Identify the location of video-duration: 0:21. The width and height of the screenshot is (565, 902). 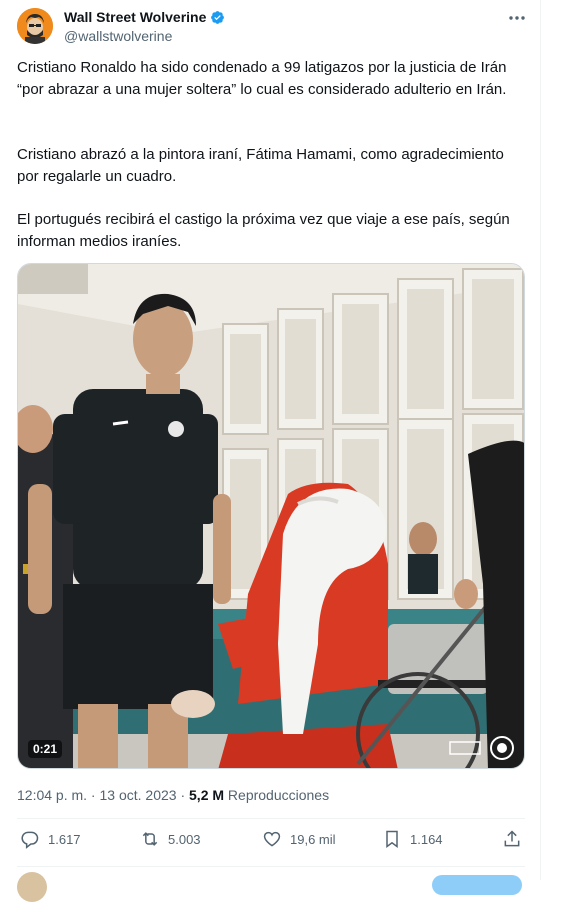
(45, 749).